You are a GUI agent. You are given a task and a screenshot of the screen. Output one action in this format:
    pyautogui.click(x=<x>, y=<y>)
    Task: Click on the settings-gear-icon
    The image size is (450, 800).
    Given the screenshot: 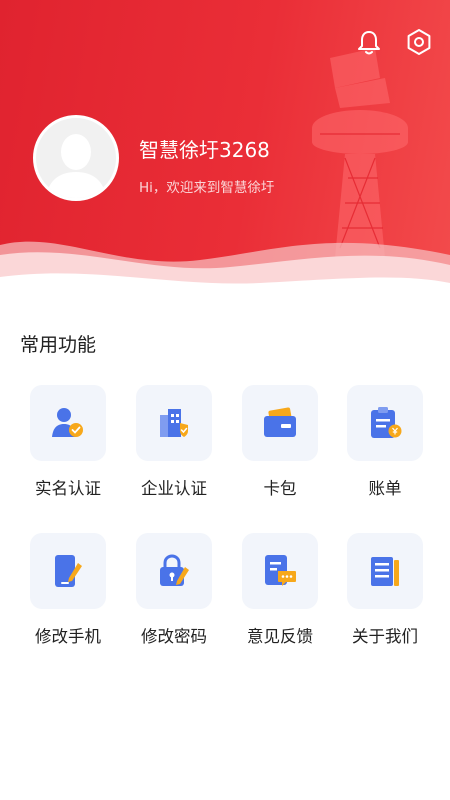 What is the action you would take?
    pyautogui.click(x=419, y=42)
    